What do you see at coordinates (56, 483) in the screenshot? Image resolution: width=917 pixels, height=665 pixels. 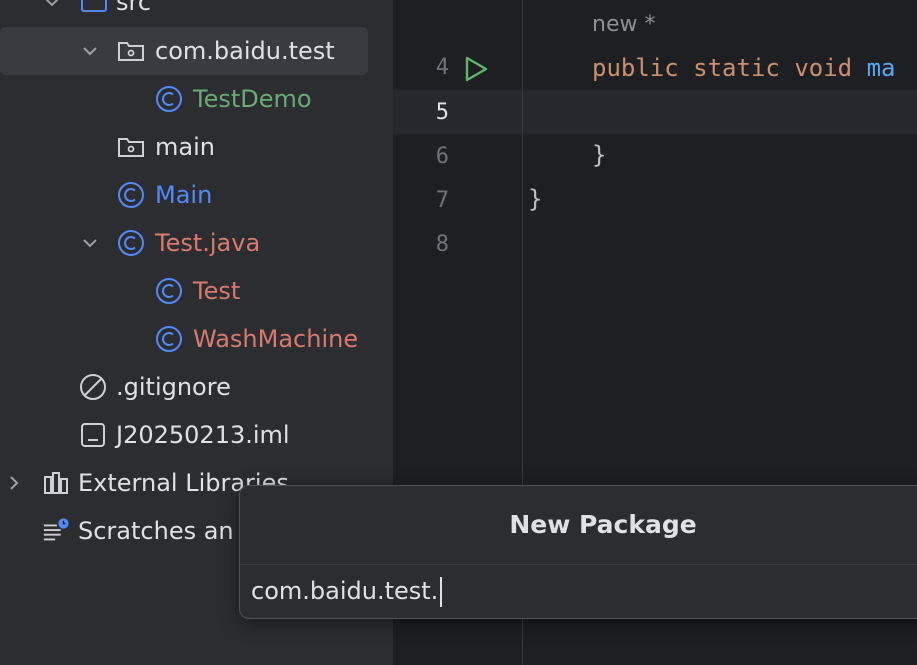 I see `libraries-icon` at bounding box center [56, 483].